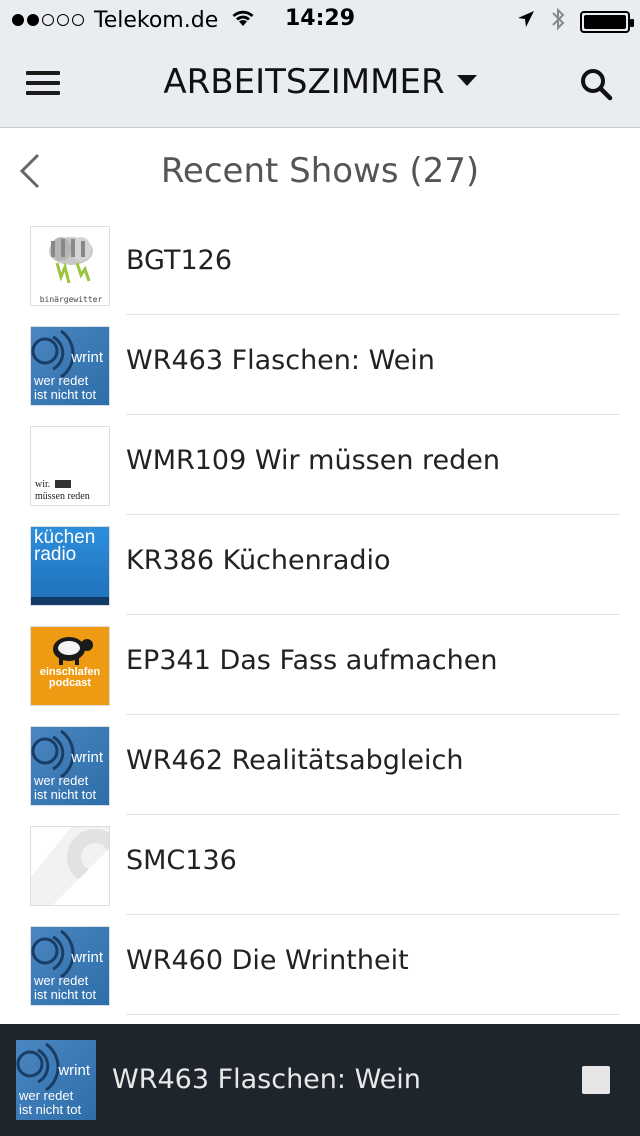  What do you see at coordinates (70, 266) in the screenshot?
I see `podcast-cover-binaergewitter: binärgewitter` at bounding box center [70, 266].